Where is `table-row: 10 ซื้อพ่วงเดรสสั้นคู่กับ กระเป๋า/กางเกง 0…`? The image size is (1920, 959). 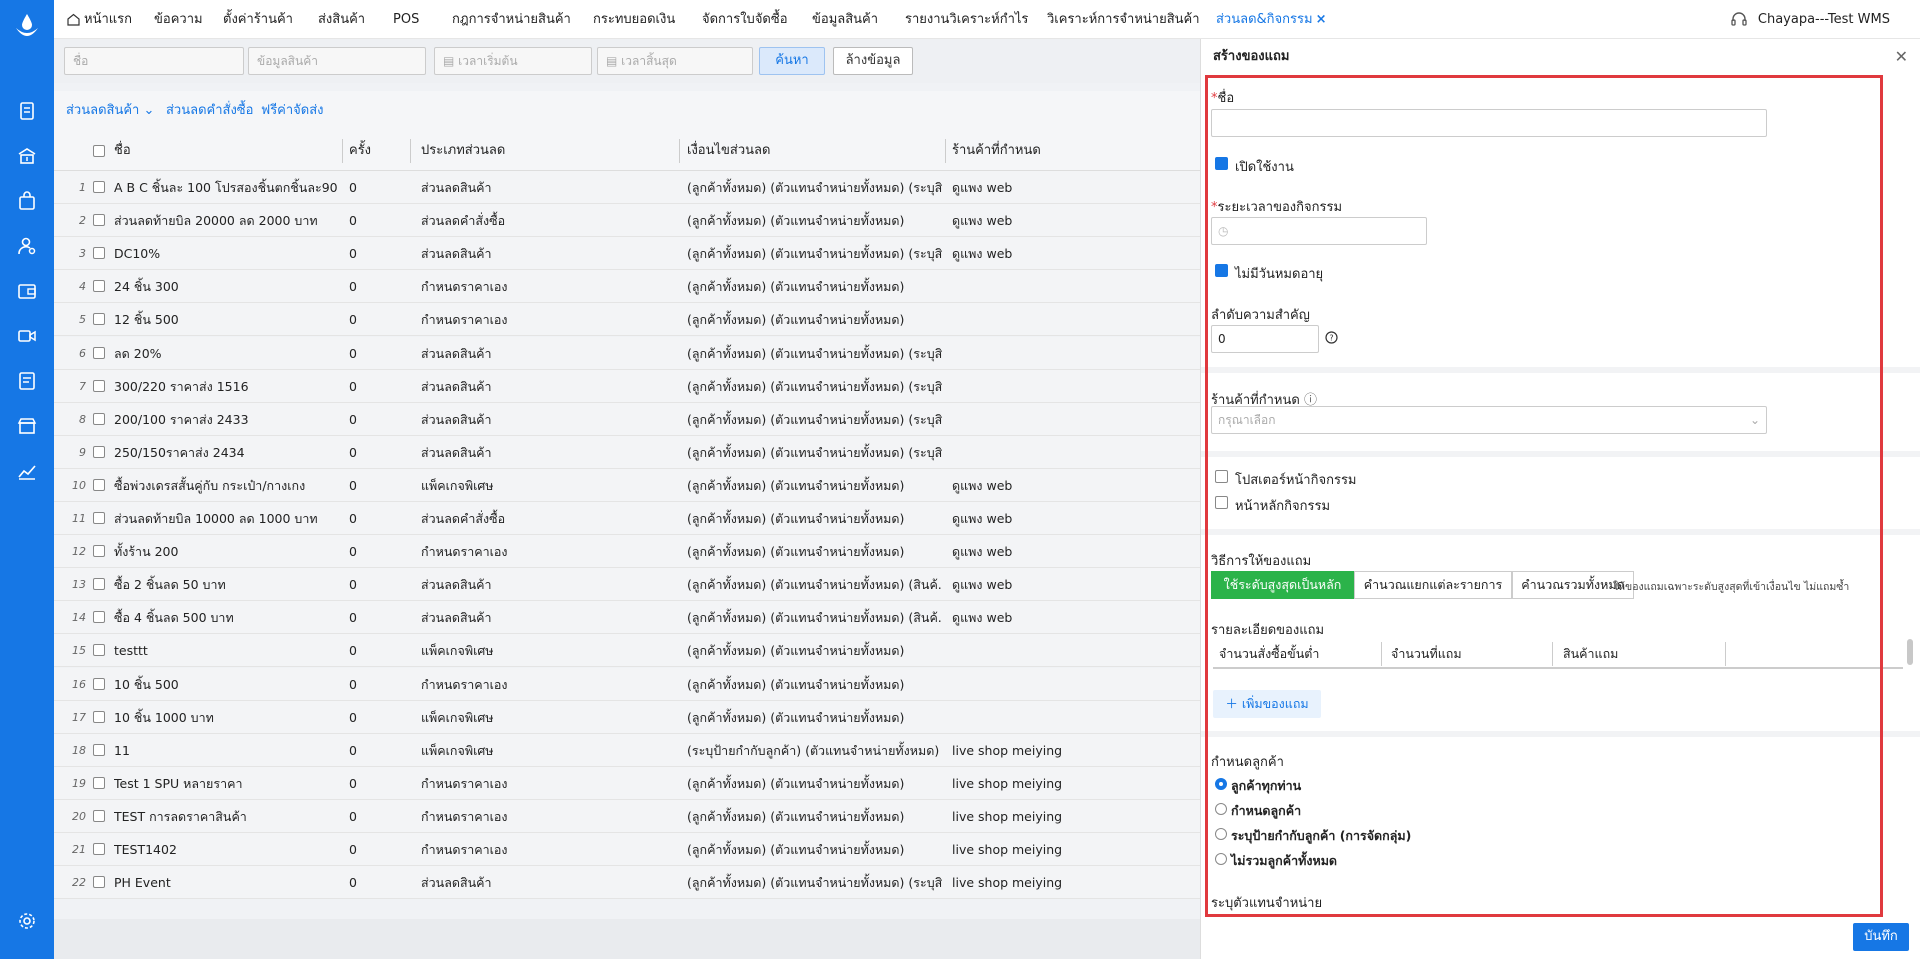
table-row: 10 ซื้อพ่วงเดรสสั้นคู่กับ กระเป๋า/กางเกง 0… is located at coordinates (627, 485).